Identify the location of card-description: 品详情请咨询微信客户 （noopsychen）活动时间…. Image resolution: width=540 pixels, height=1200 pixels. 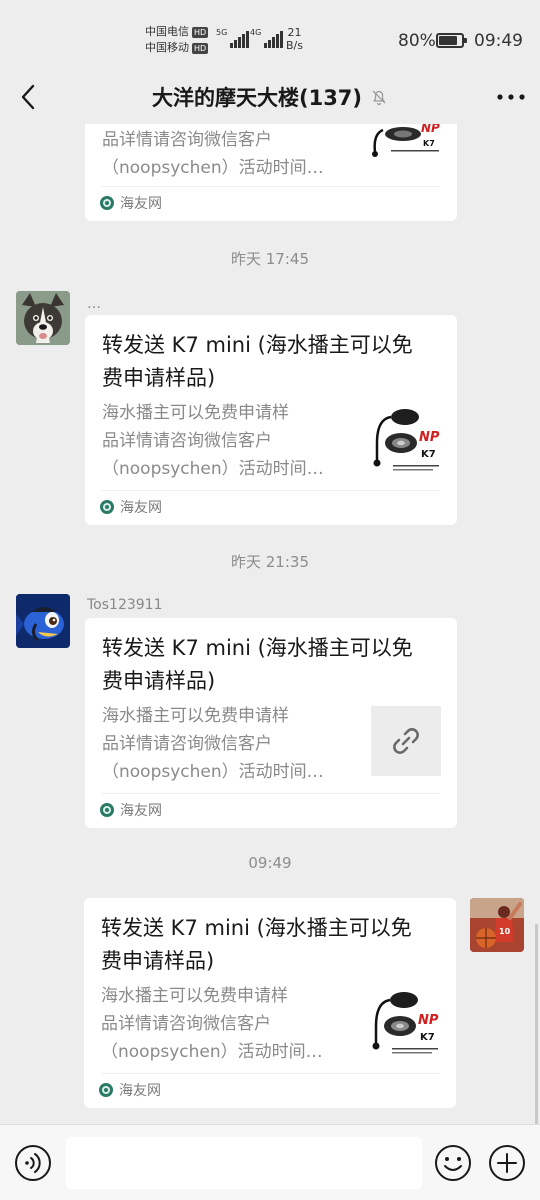
(227, 154).